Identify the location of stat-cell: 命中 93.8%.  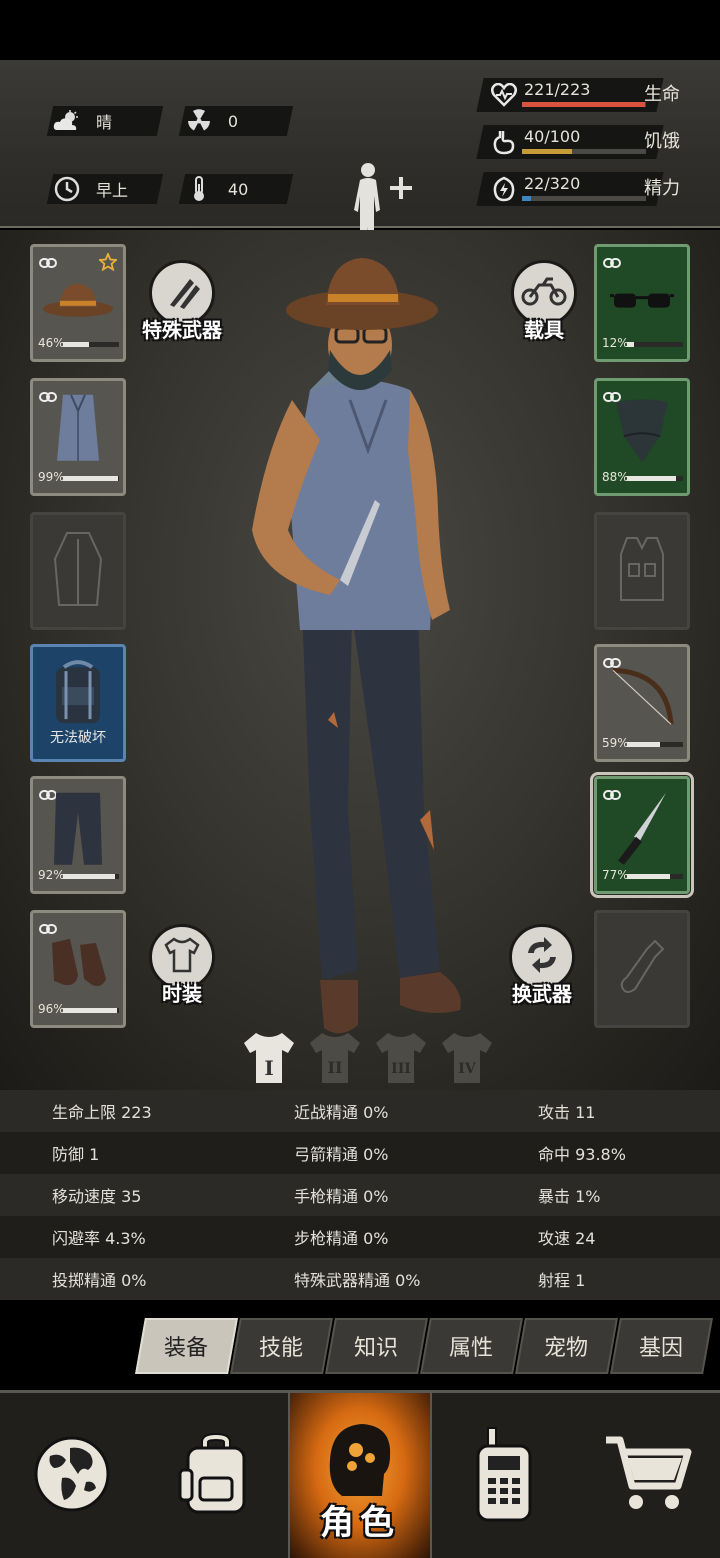
(582, 1154).